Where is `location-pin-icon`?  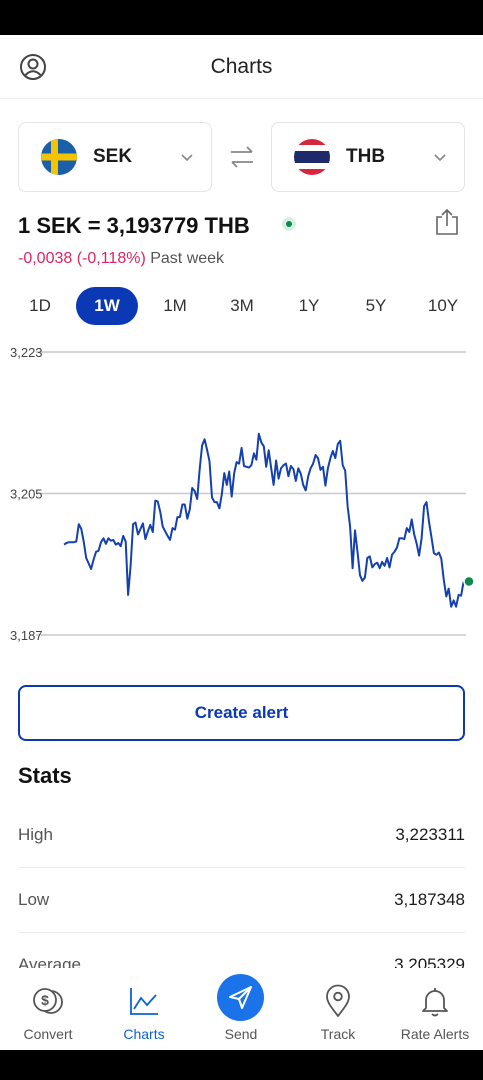 location-pin-icon is located at coordinates (338, 1001).